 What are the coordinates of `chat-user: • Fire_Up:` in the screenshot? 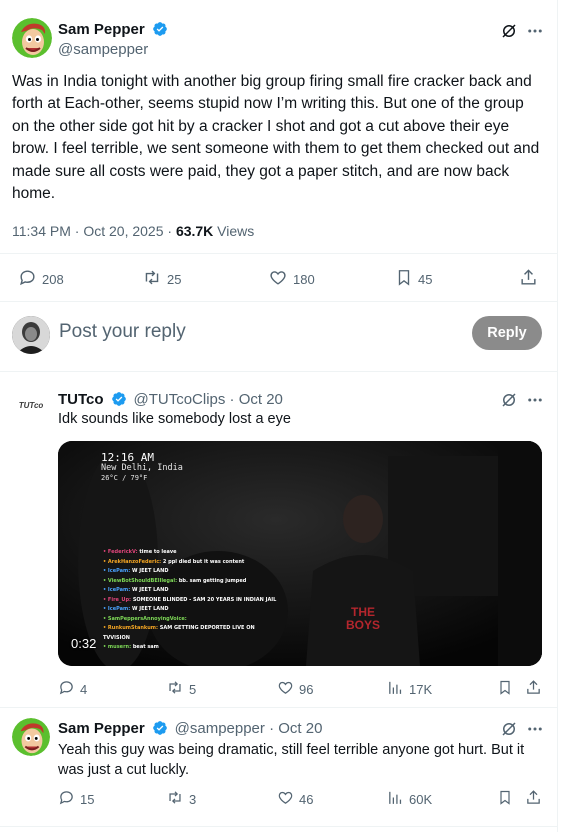 It's located at (118, 599).